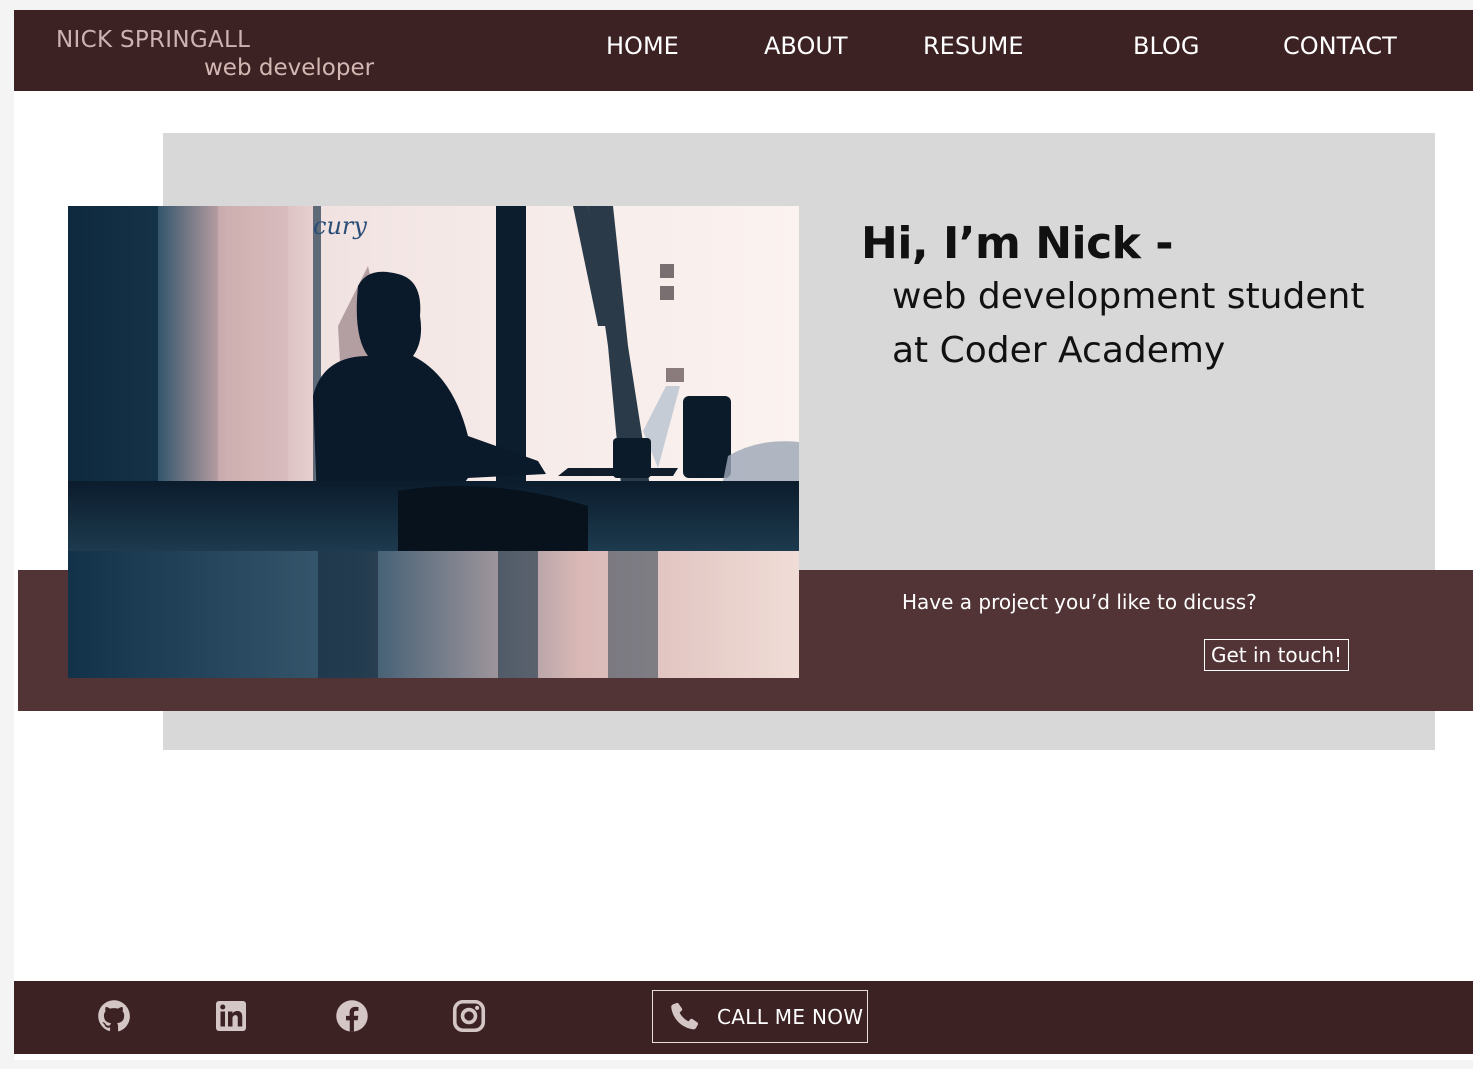 The image size is (1473, 1069). I want to click on nav-home: HOME, so click(642, 46).